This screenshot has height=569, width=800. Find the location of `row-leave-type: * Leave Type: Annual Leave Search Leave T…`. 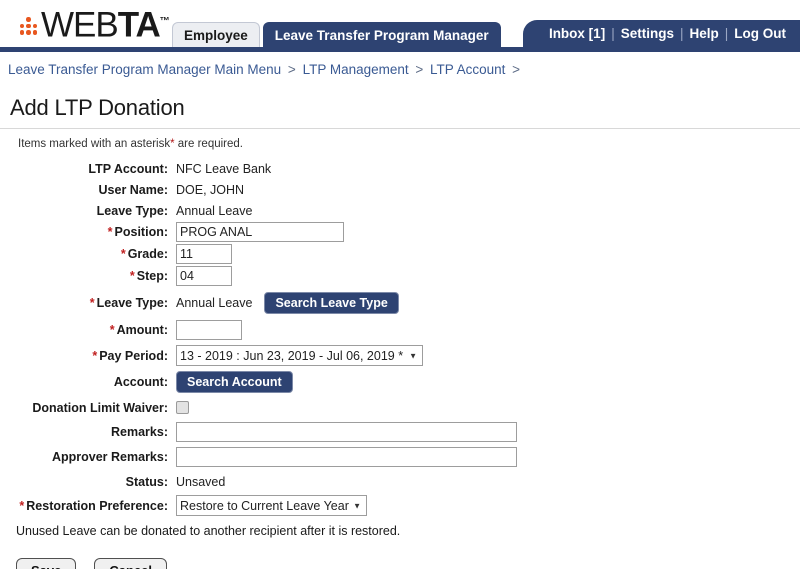

row-leave-type: * Leave Type: Annual Leave Search Leave T… is located at coordinates (400, 303).